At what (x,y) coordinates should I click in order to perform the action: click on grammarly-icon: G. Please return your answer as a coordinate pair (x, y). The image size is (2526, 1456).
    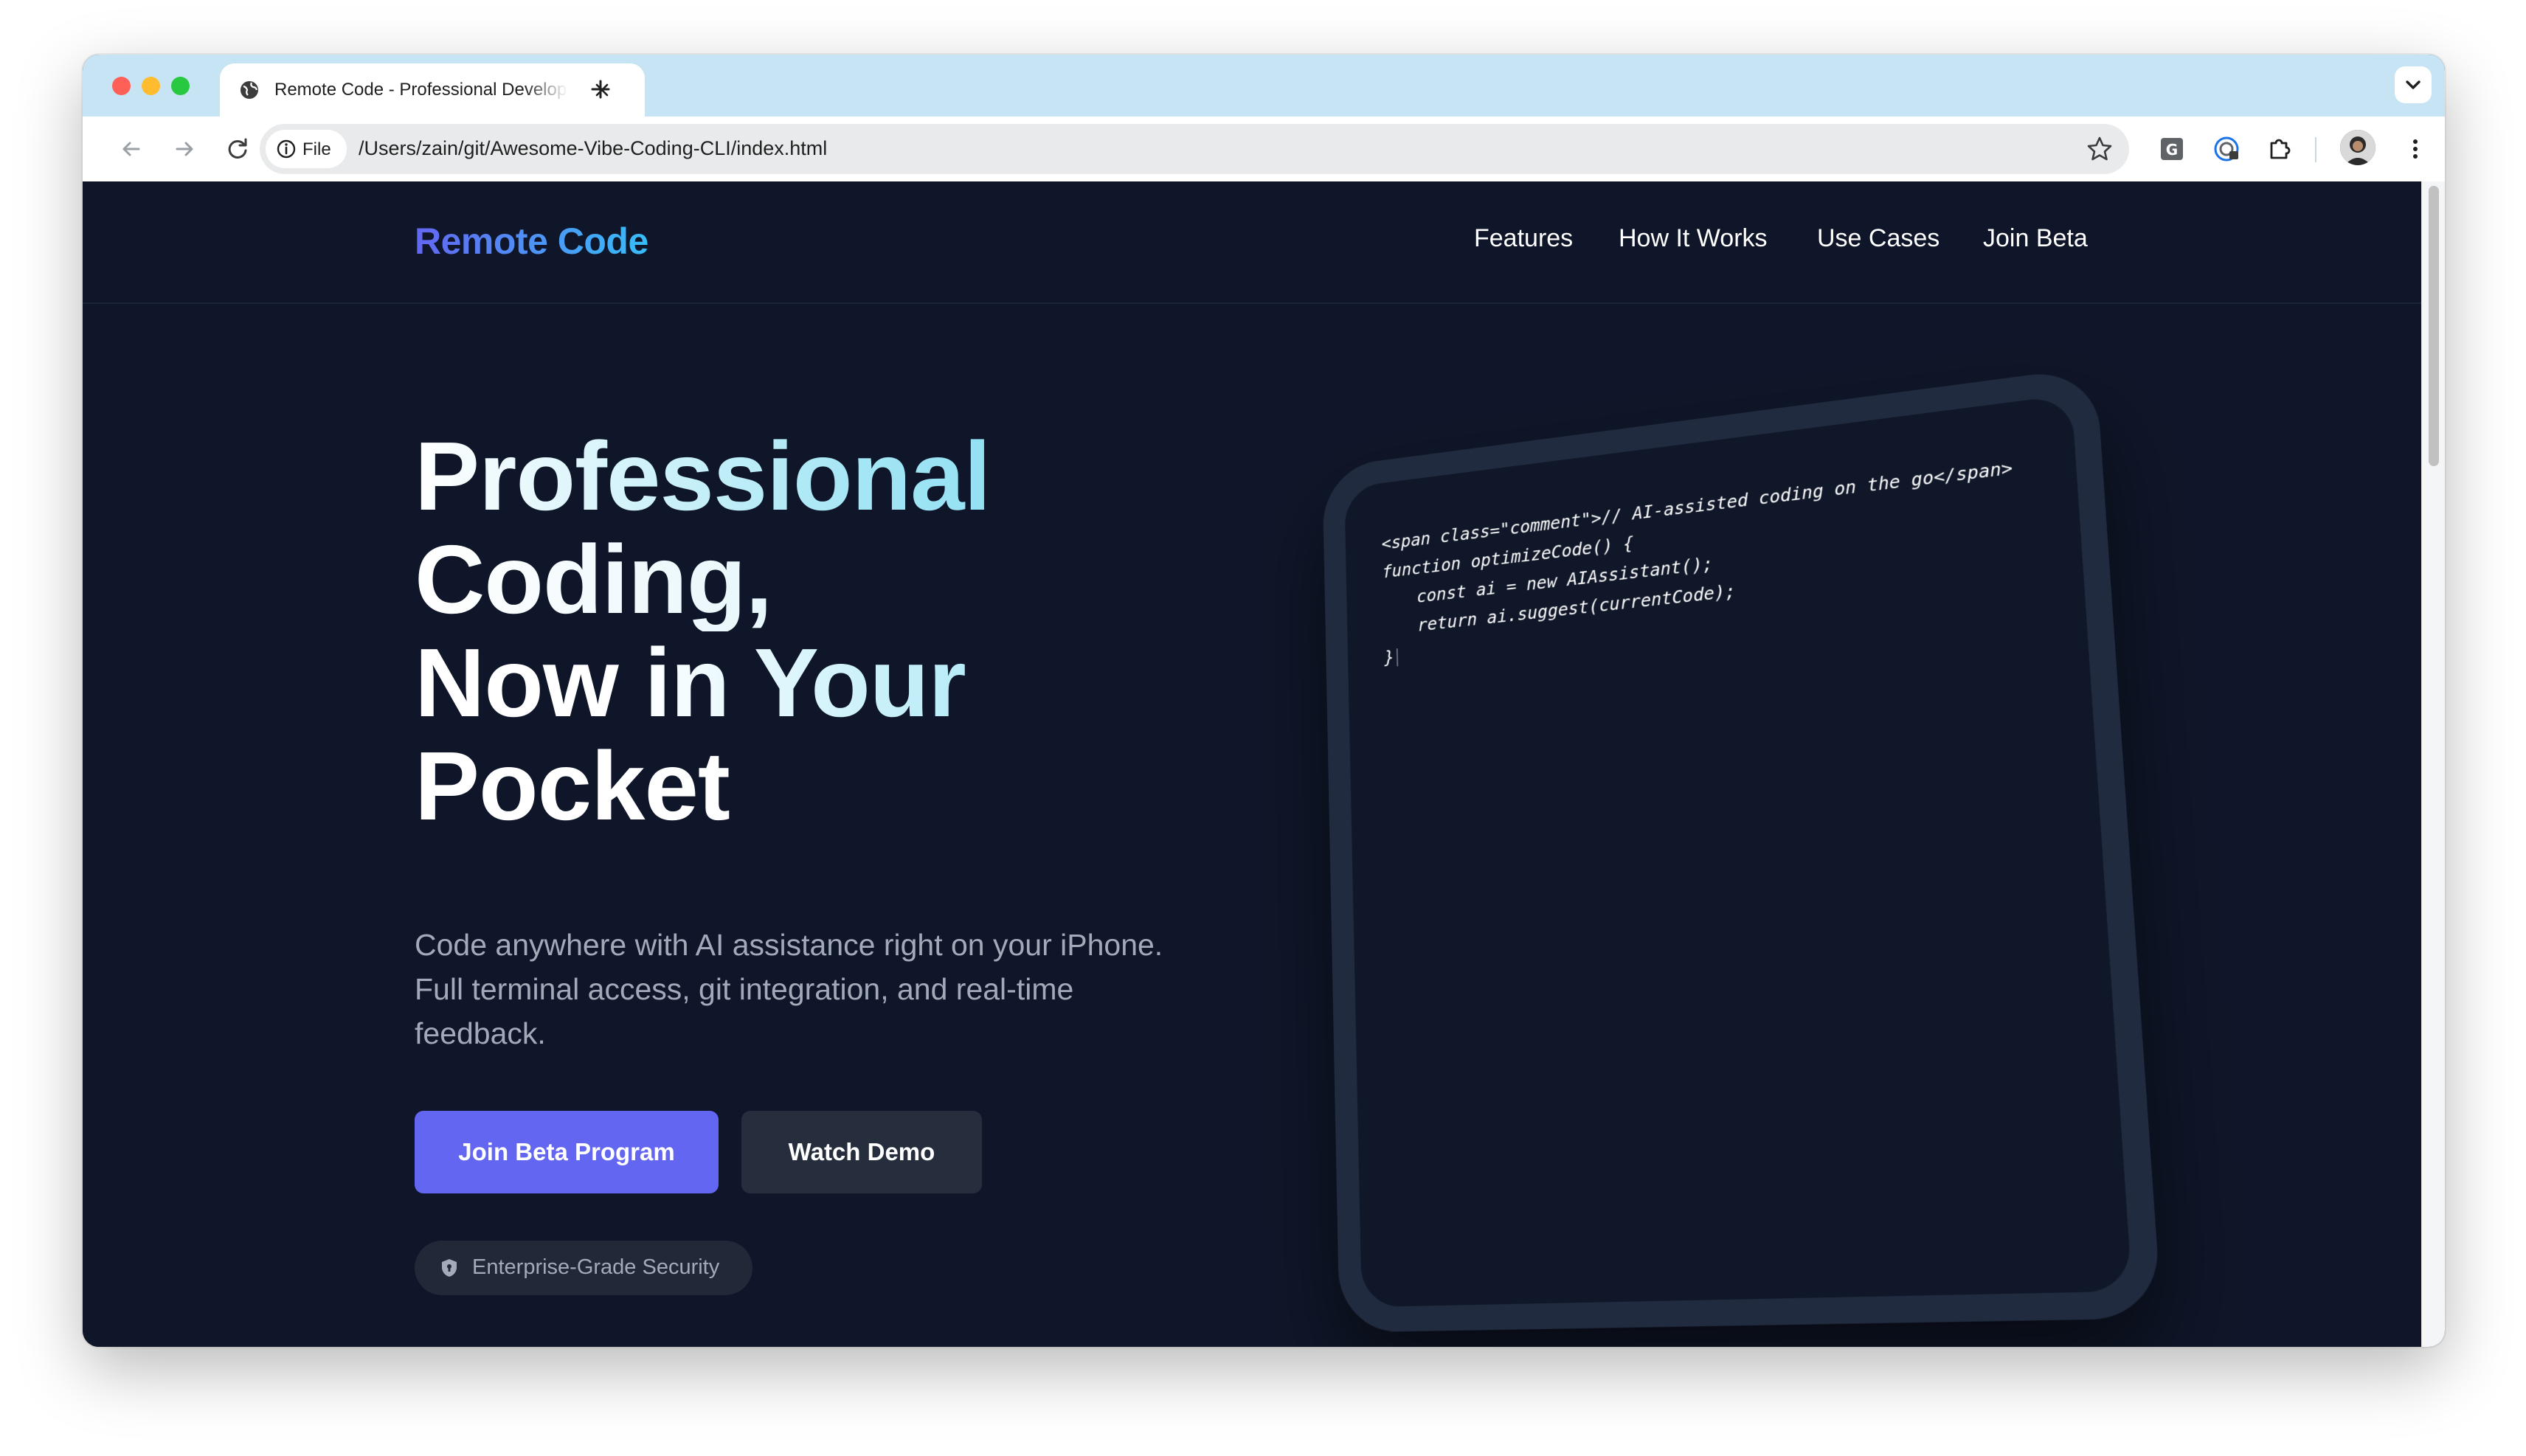
    Looking at the image, I should click on (2172, 149).